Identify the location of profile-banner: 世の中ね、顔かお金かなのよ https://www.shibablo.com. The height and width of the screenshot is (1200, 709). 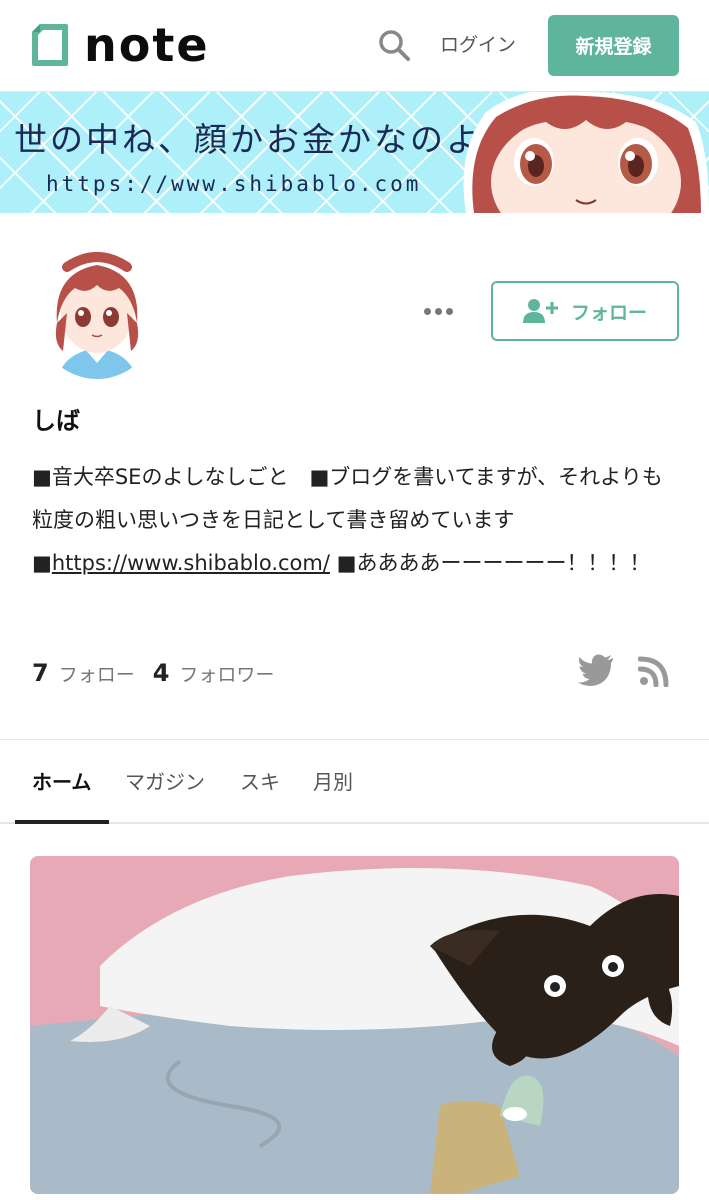
(354, 152).